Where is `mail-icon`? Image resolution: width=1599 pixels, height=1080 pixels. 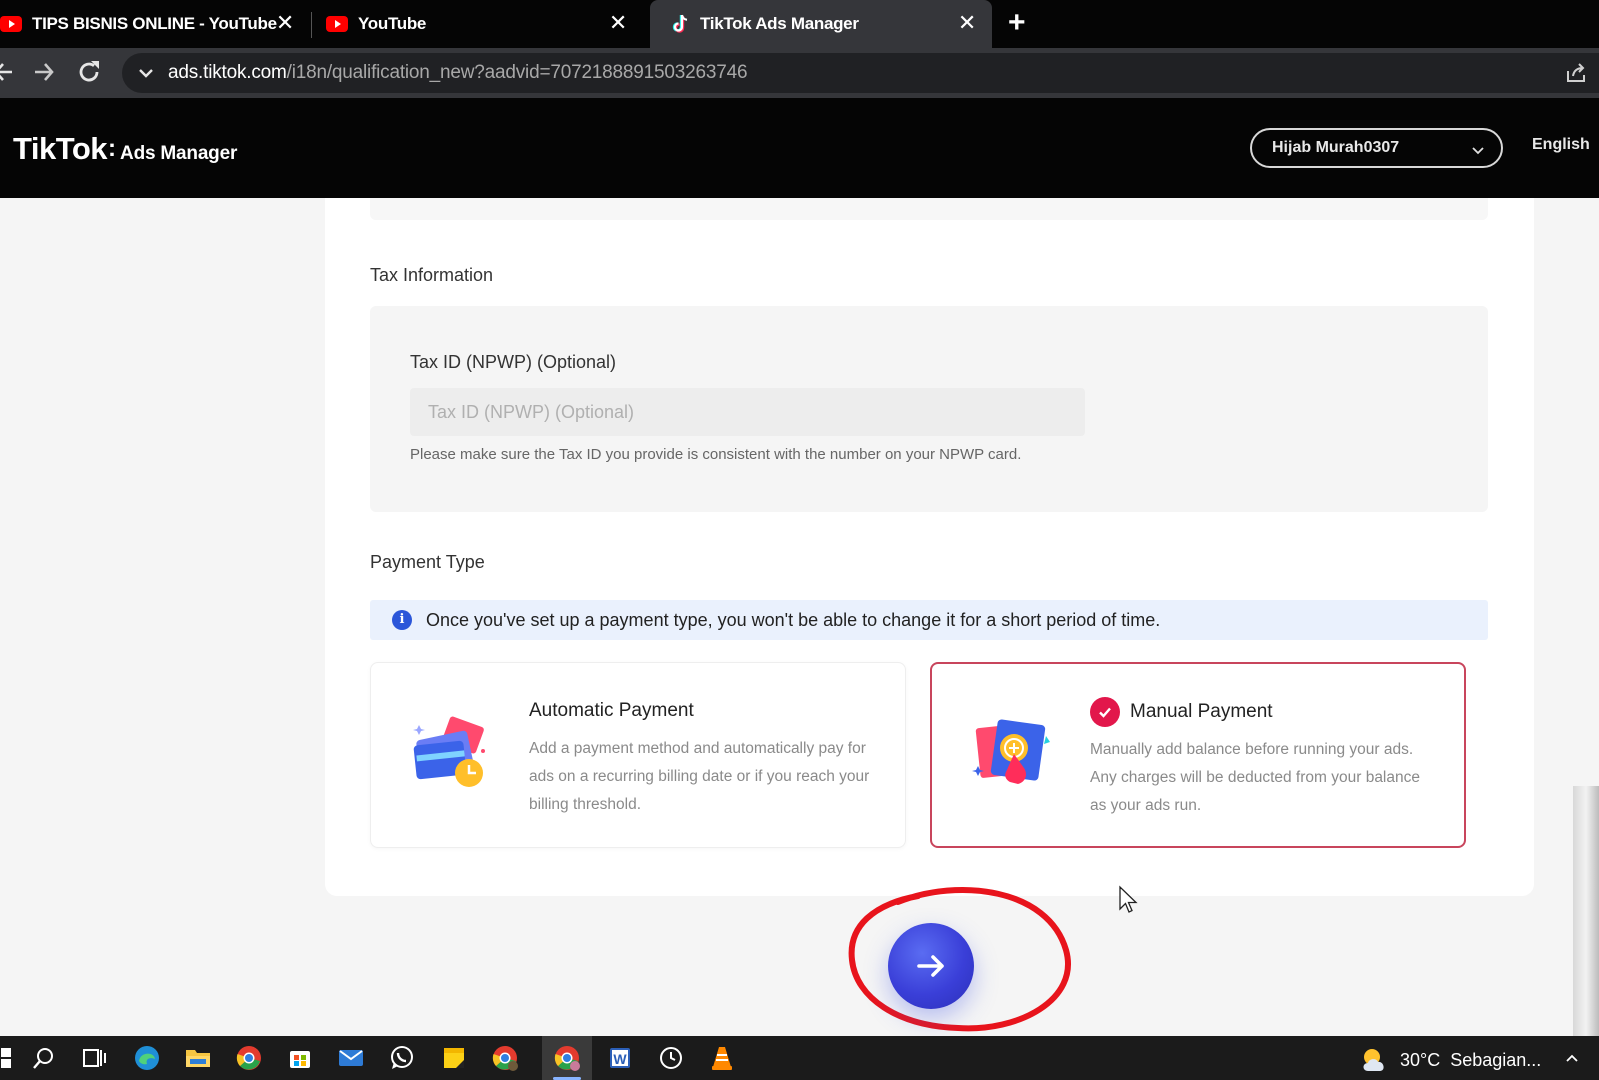
mail-icon is located at coordinates (351, 1058).